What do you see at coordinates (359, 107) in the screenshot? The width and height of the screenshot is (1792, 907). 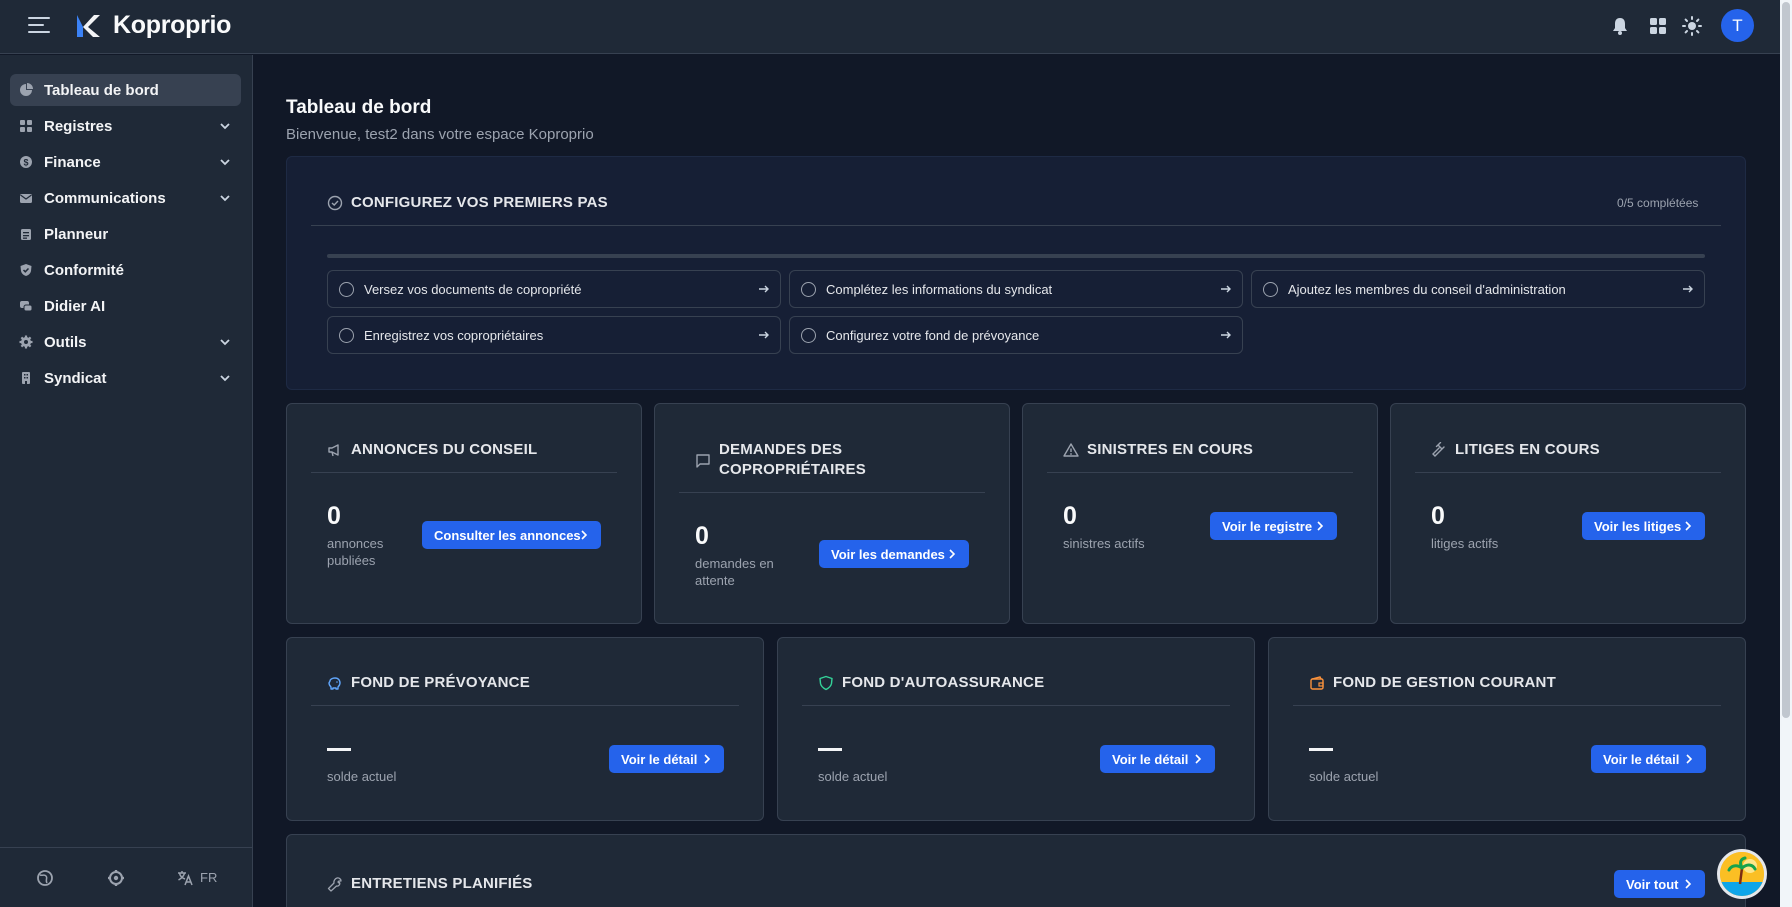 I see `page-title: Tableau de bord` at bounding box center [359, 107].